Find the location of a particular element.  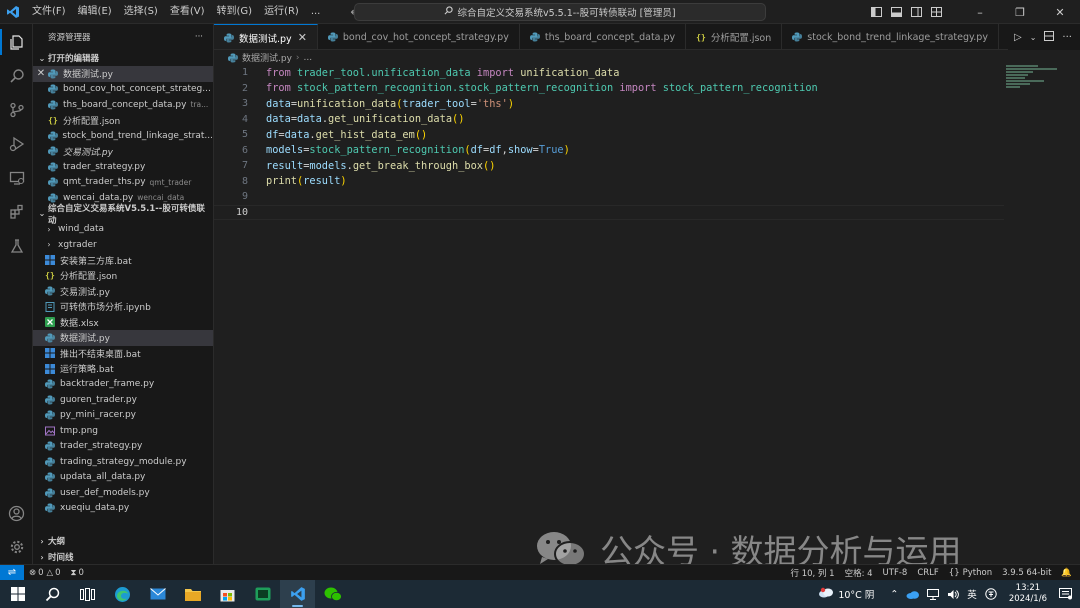

explorer-icon is located at coordinates (16, 42).